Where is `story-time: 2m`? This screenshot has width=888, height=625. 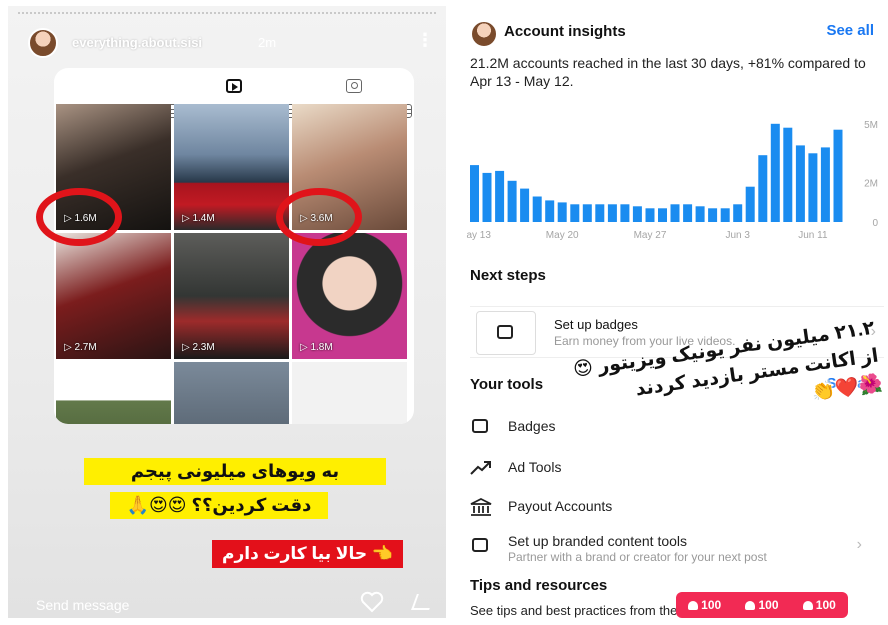 story-time: 2m is located at coordinates (267, 42).